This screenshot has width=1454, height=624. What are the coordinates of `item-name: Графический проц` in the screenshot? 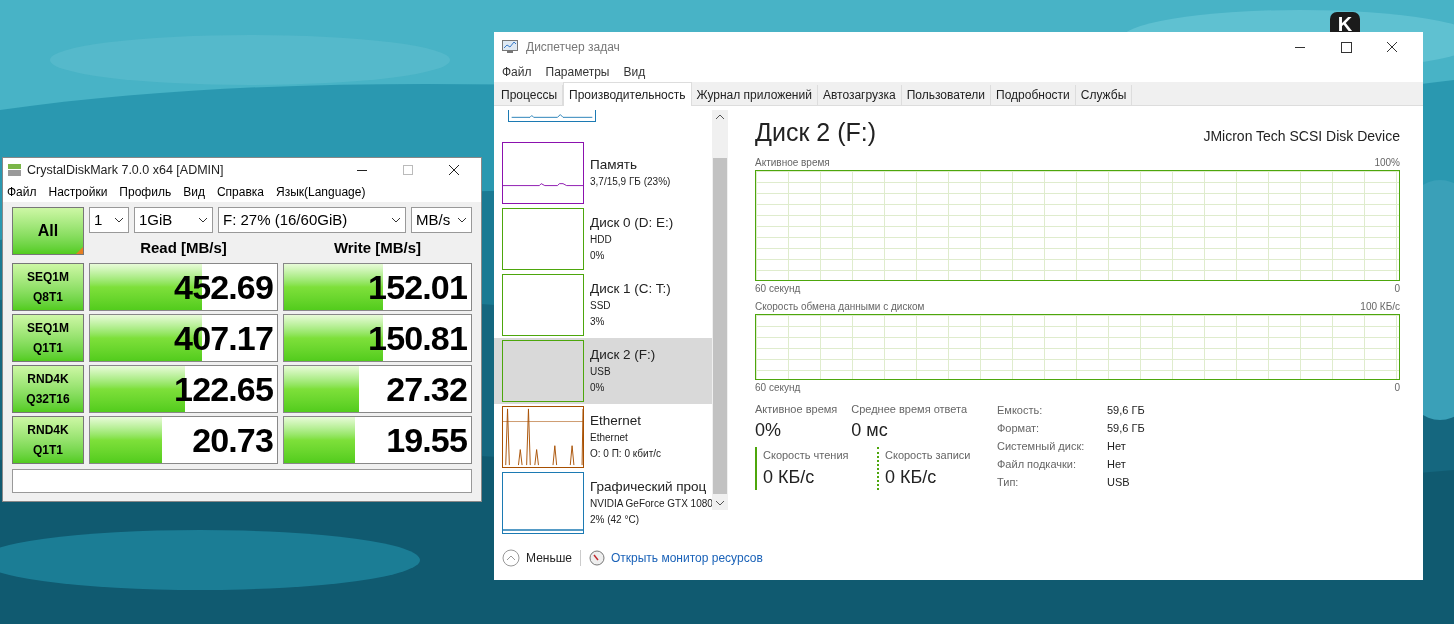 It's located at (649, 487).